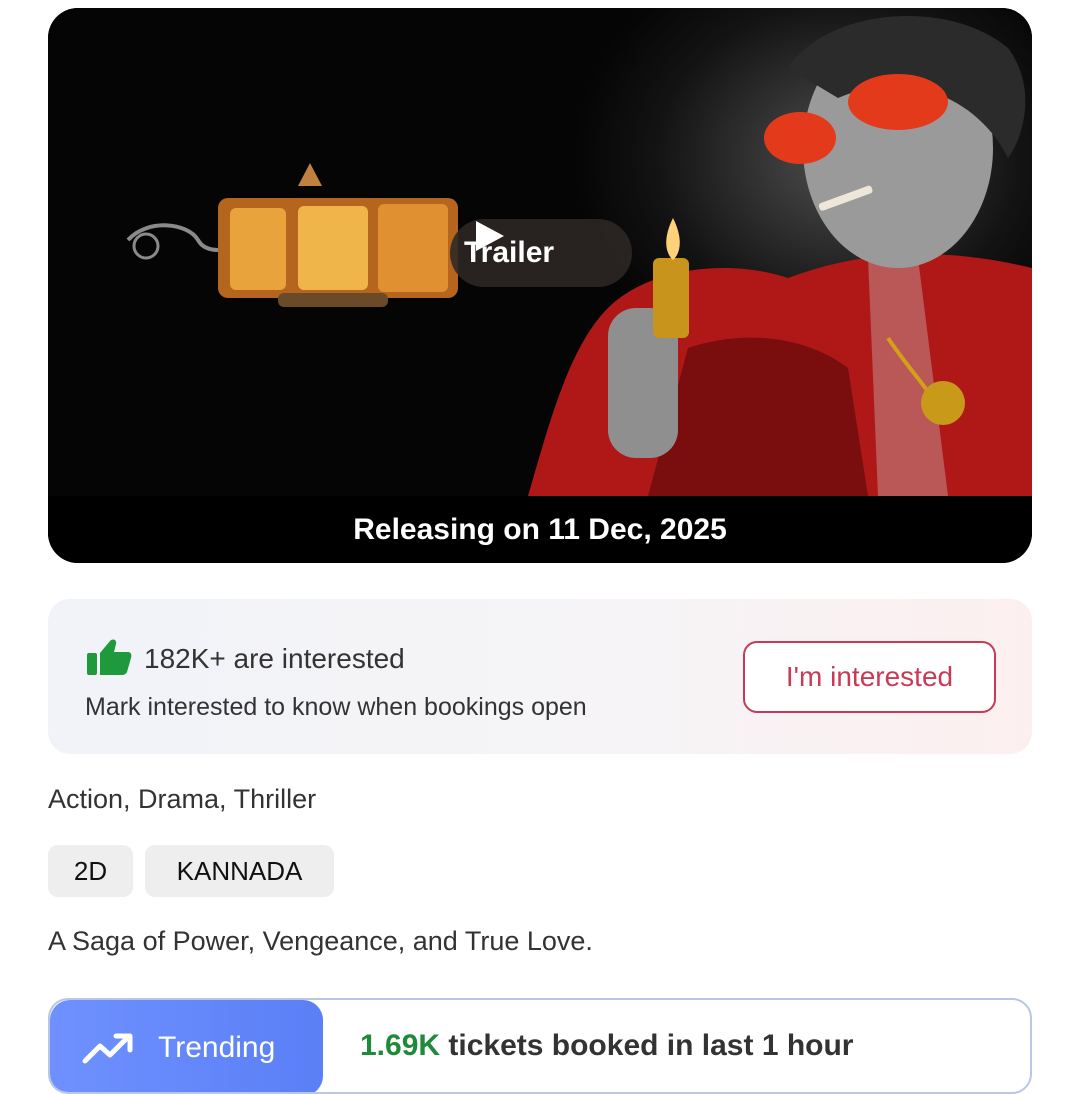 This screenshot has height=1094, width=1080. What do you see at coordinates (107, 1048) in the screenshot?
I see `trending-up-icon` at bounding box center [107, 1048].